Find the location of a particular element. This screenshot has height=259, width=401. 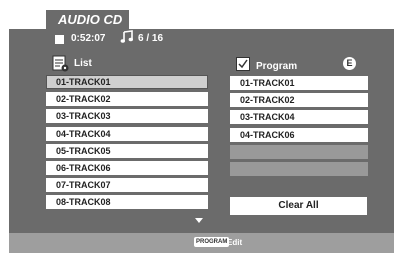

list-icon is located at coordinates (60, 63).